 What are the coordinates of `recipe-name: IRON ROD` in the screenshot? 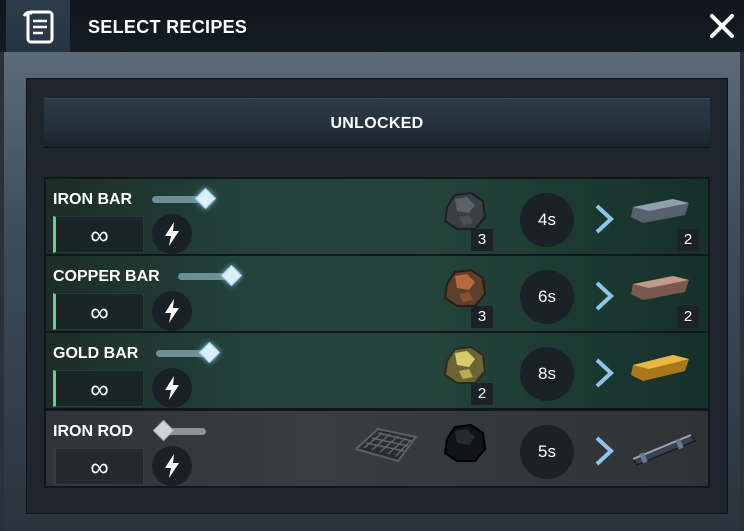 It's located at (93, 431).